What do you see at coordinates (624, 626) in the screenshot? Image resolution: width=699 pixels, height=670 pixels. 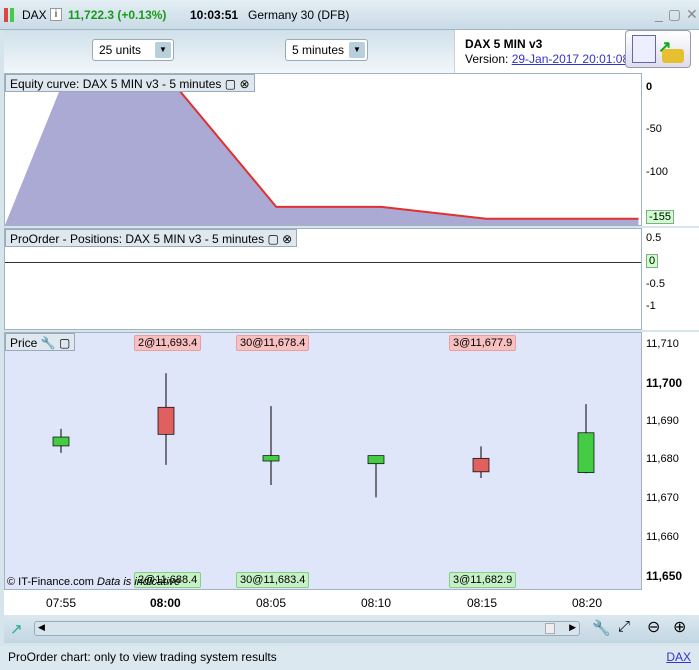 I see `autoscale-icon: ⤢` at bounding box center [624, 626].